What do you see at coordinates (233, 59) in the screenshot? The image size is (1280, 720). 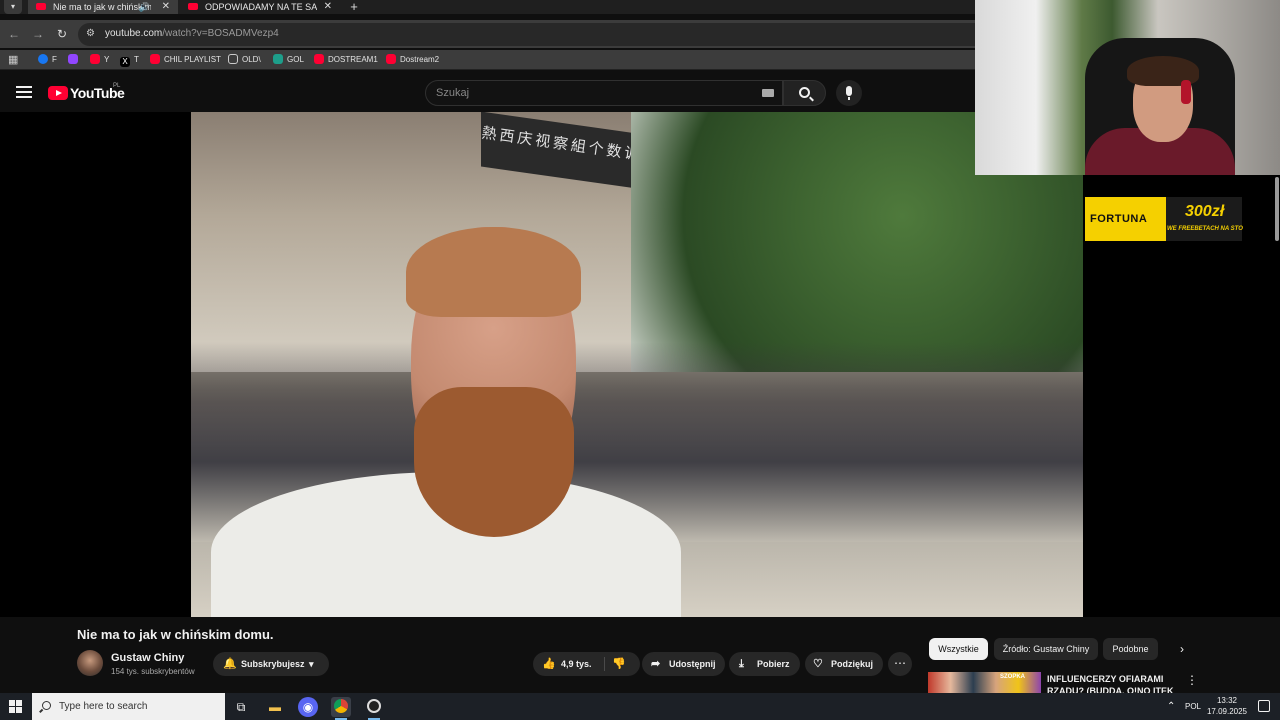 I see `folder-icon` at bounding box center [233, 59].